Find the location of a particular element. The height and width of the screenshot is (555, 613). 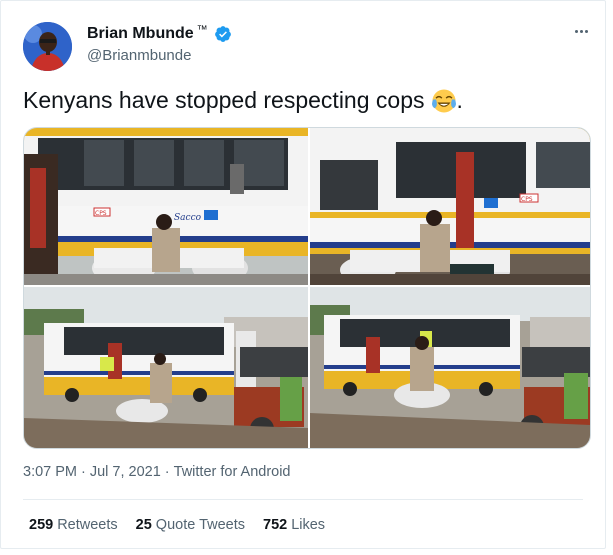

quote-tweets-stat: 25 Quote Tweets is located at coordinates (190, 525).